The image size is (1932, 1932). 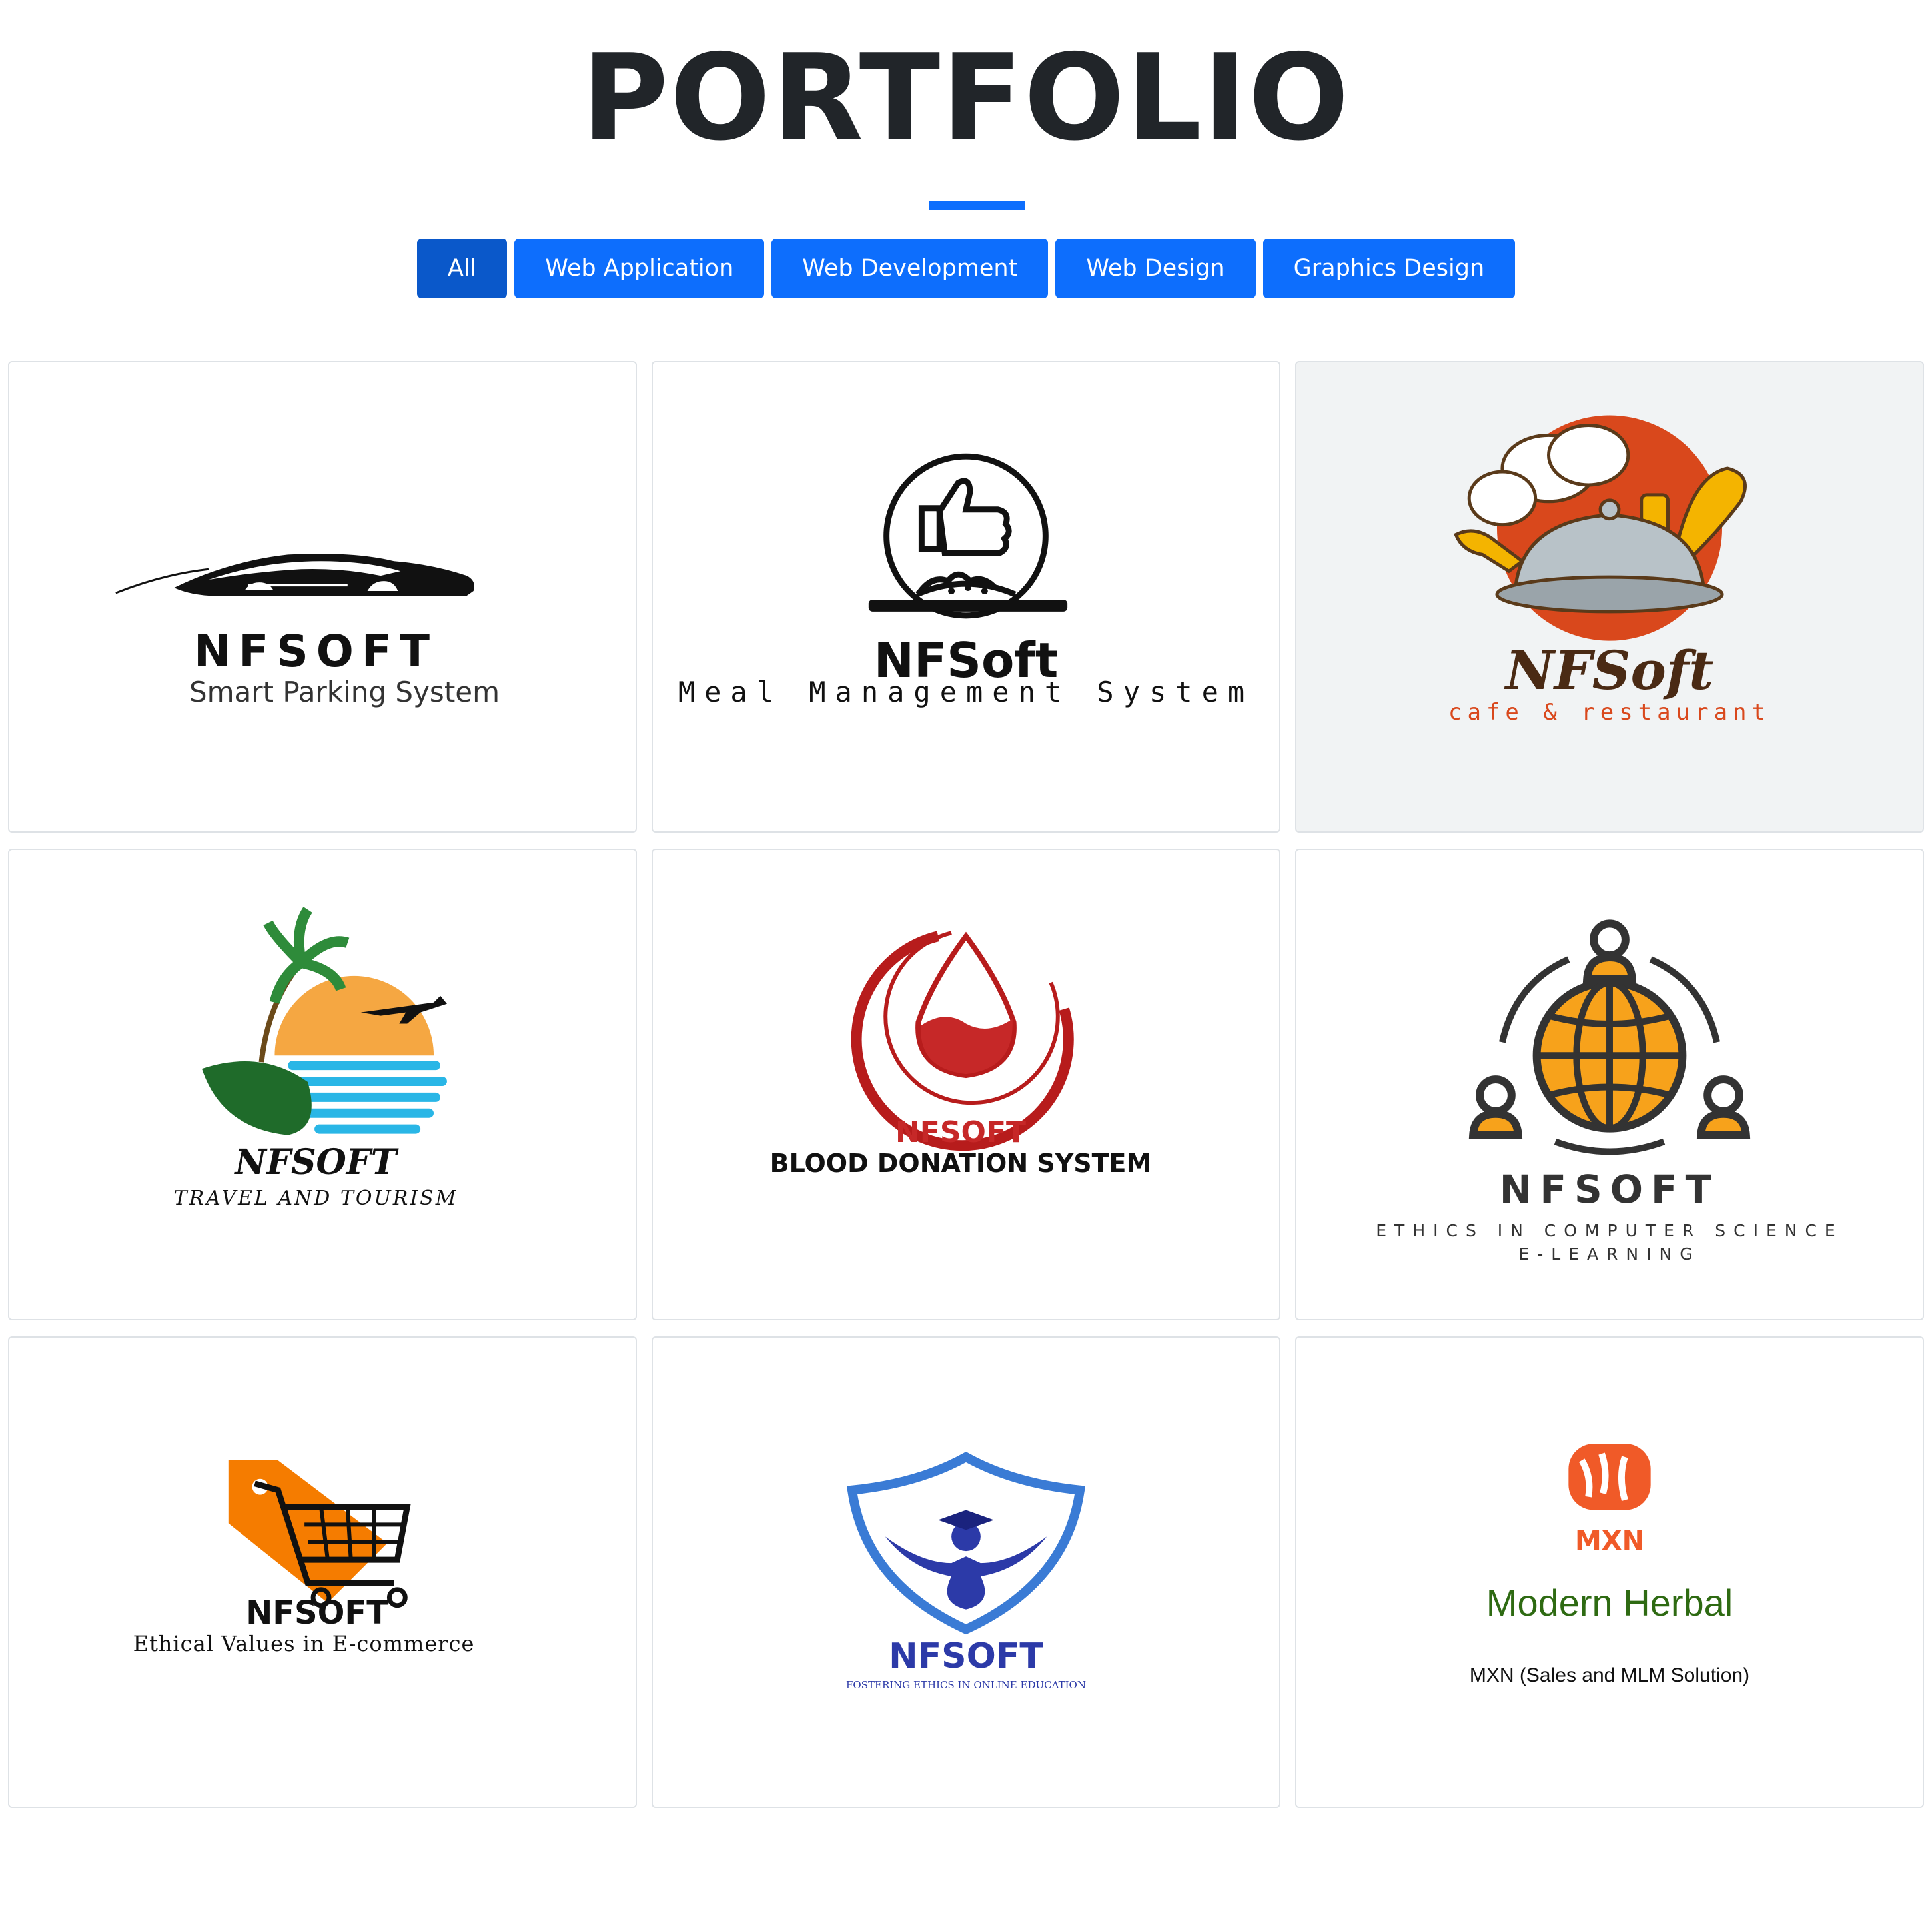 What do you see at coordinates (304, 1643) in the screenshot?
I see `item-subtitle: Ethical Values in E-commerce` at bounding box center [304, 1643].